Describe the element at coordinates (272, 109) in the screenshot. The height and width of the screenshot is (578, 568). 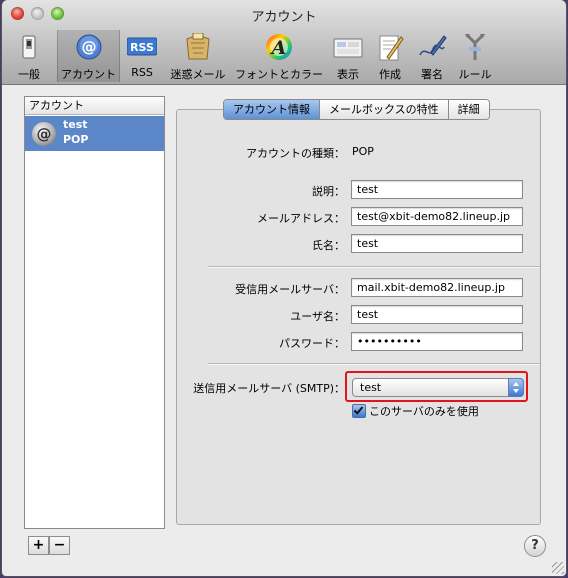
I see `tab-account-information: アカウント情報` at that location.